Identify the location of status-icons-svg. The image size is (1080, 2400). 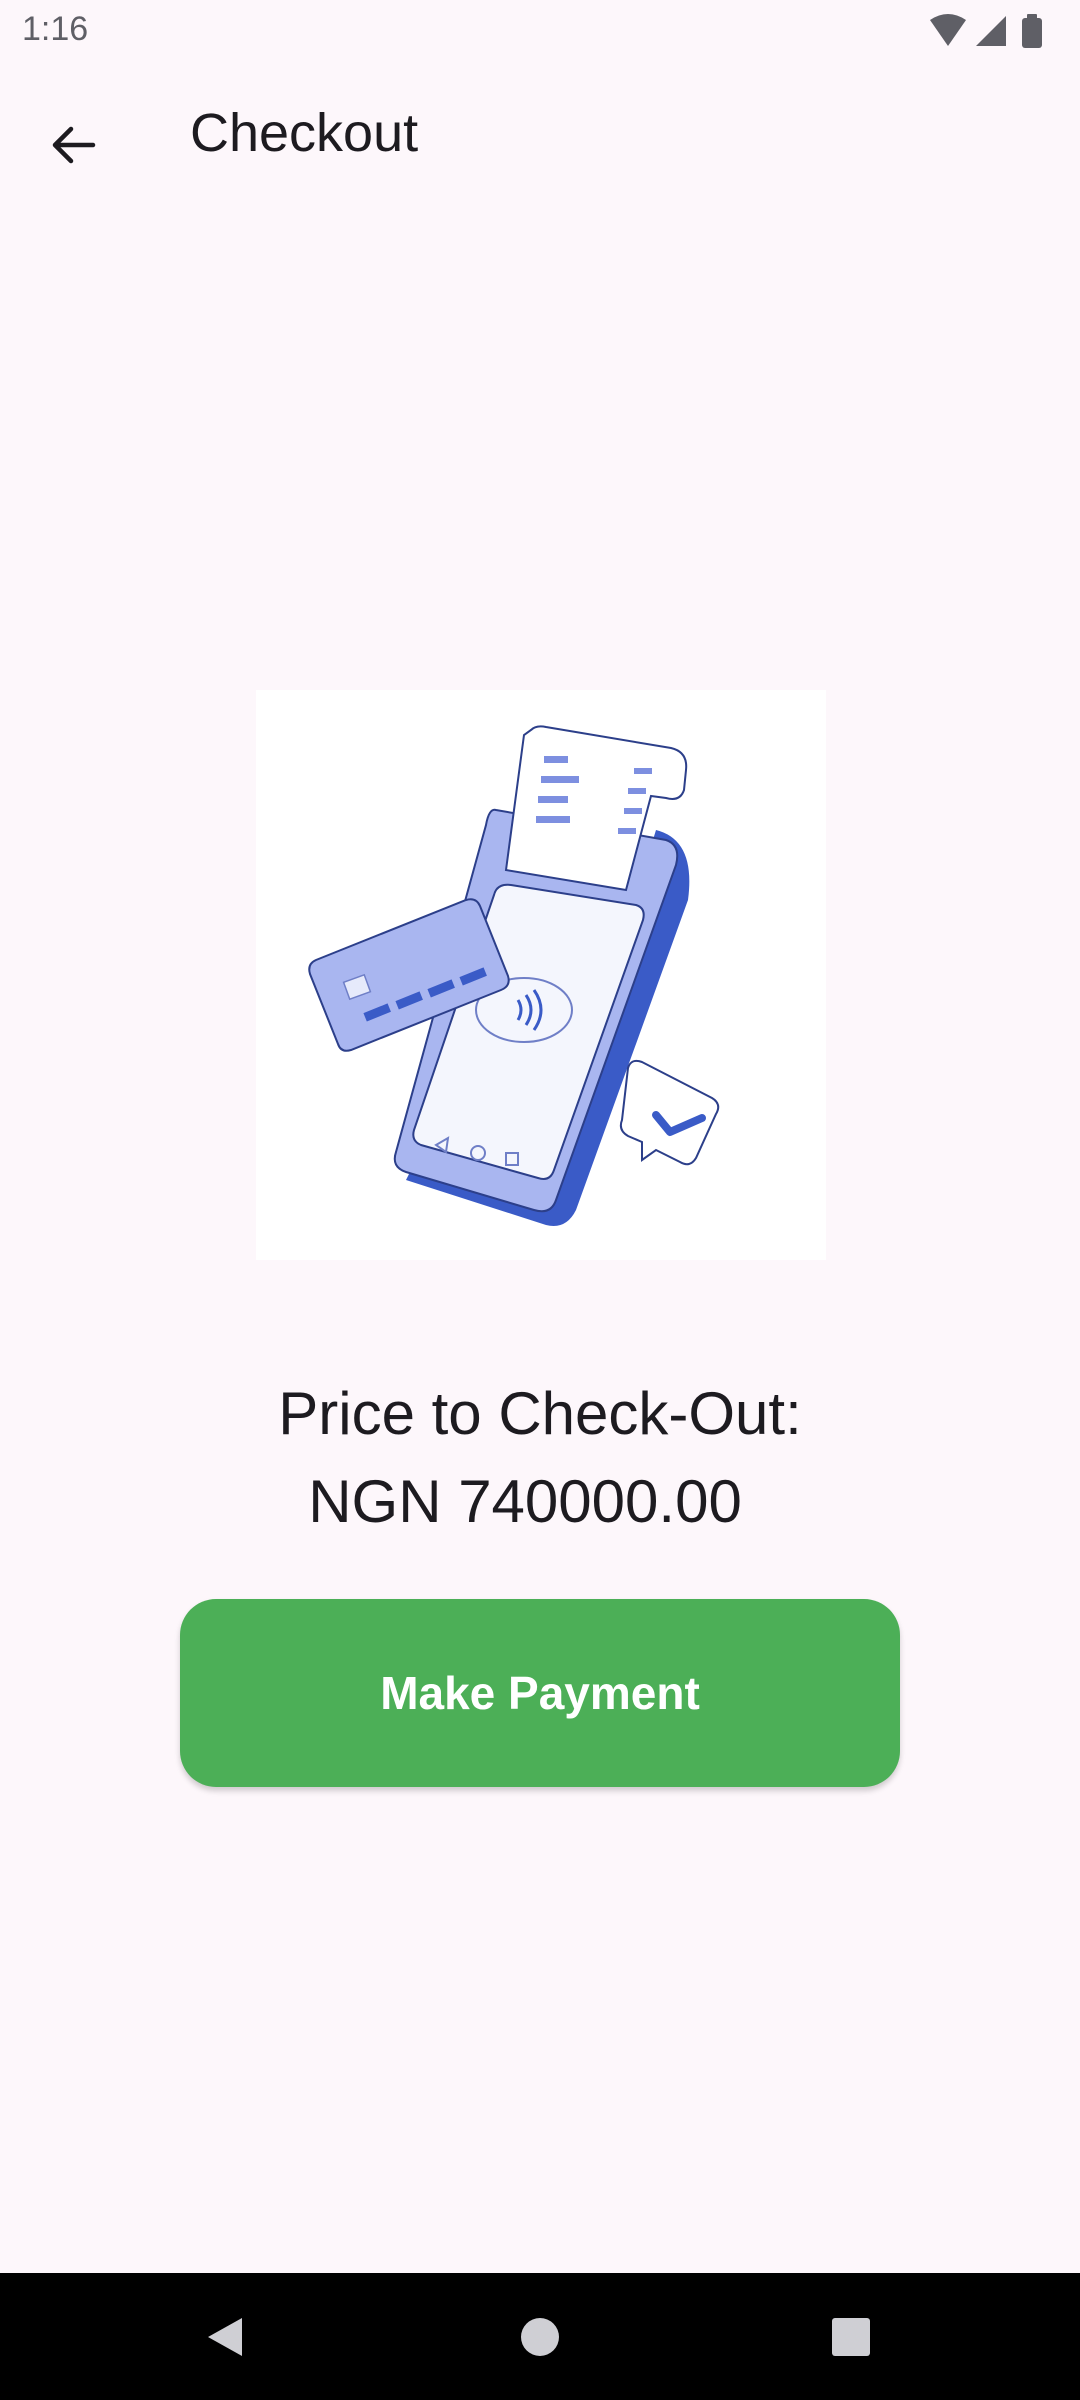
(986, 31).